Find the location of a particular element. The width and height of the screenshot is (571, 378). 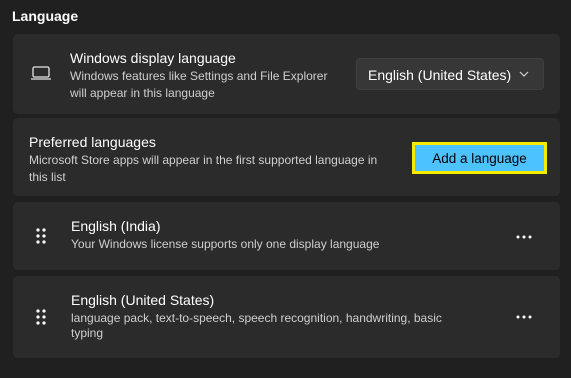

display-language-title: Windows display language is located at coordinates (153, 58).